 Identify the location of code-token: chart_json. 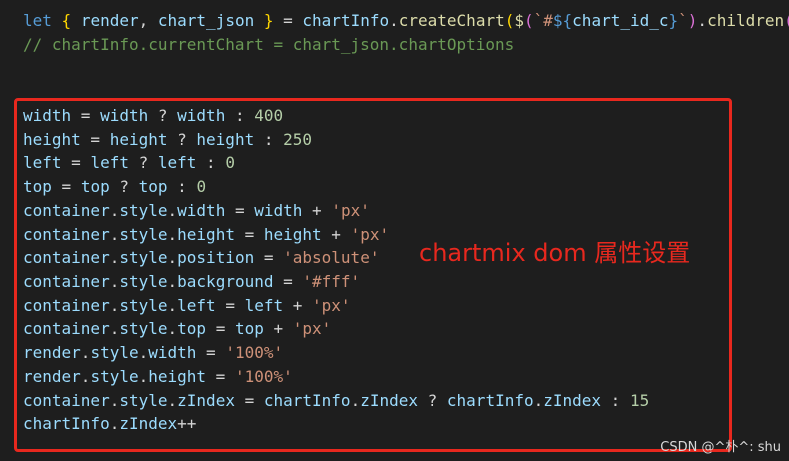
(206, 20).